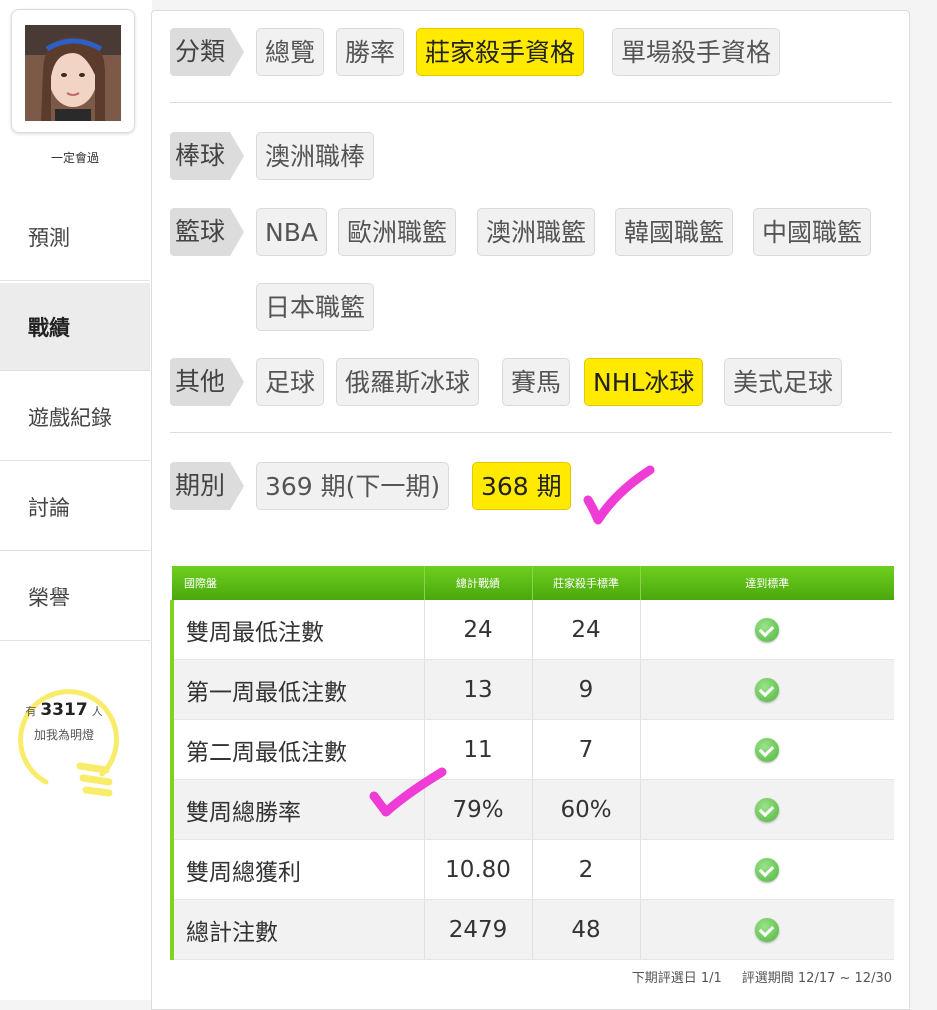 The width and height of the screenshot is (937, 1010). What do you see at coordinates (478, 749) in the screenshot?
I see `row-total: 11` at bounding box center [478, 749].